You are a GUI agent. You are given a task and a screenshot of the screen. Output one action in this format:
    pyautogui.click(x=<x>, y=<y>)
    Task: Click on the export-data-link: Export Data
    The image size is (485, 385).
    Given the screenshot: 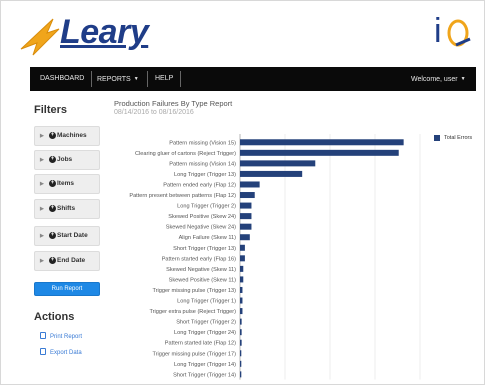 What is the action you would take?
    pyautogui.click(x=61, y=352)
    